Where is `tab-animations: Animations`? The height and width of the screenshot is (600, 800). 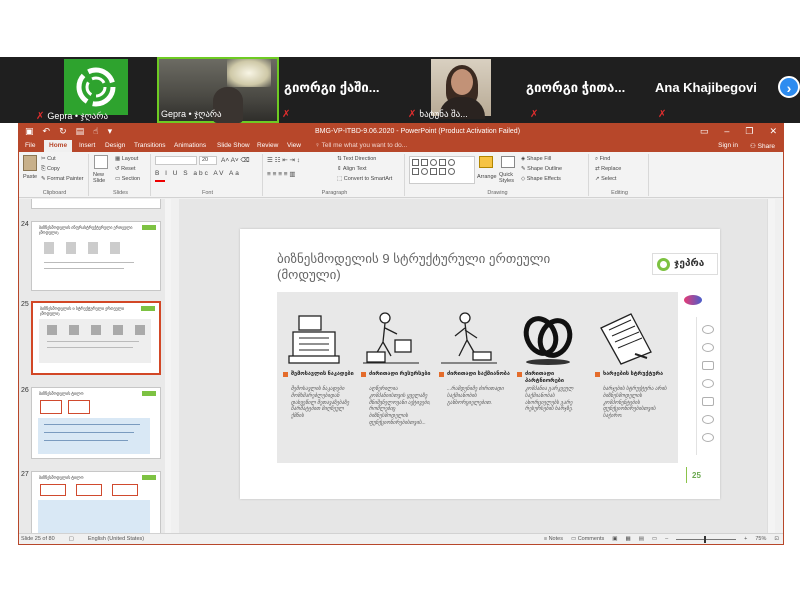
tab-animations: Animations is located at coordinates (190, 145).